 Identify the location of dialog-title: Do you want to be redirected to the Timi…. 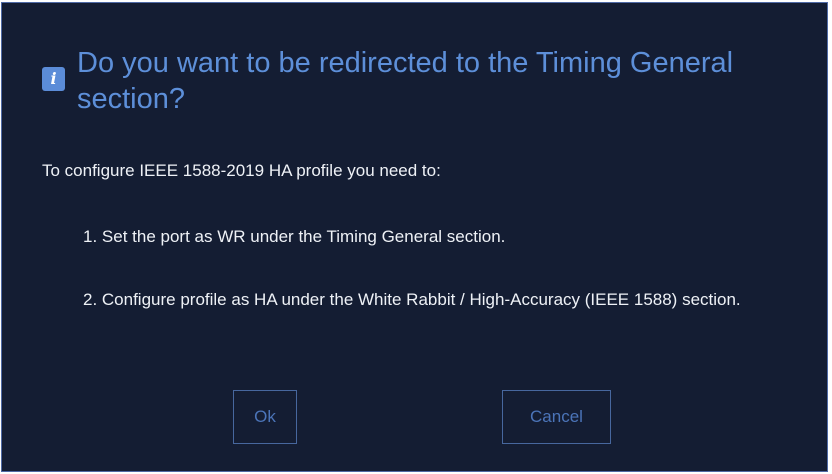
(405, 81).